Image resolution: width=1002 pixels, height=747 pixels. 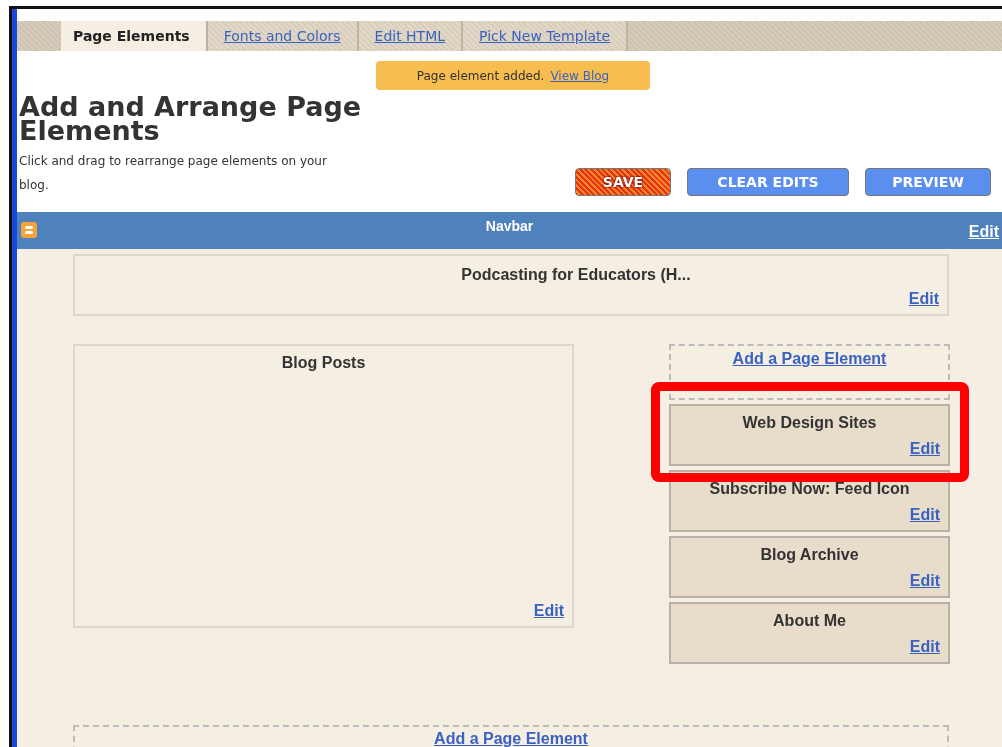 What do you see at coordinates (580, 75) in the screenshot?
I see `view-blog-link: View Blog` at bounding box center [580, 75].